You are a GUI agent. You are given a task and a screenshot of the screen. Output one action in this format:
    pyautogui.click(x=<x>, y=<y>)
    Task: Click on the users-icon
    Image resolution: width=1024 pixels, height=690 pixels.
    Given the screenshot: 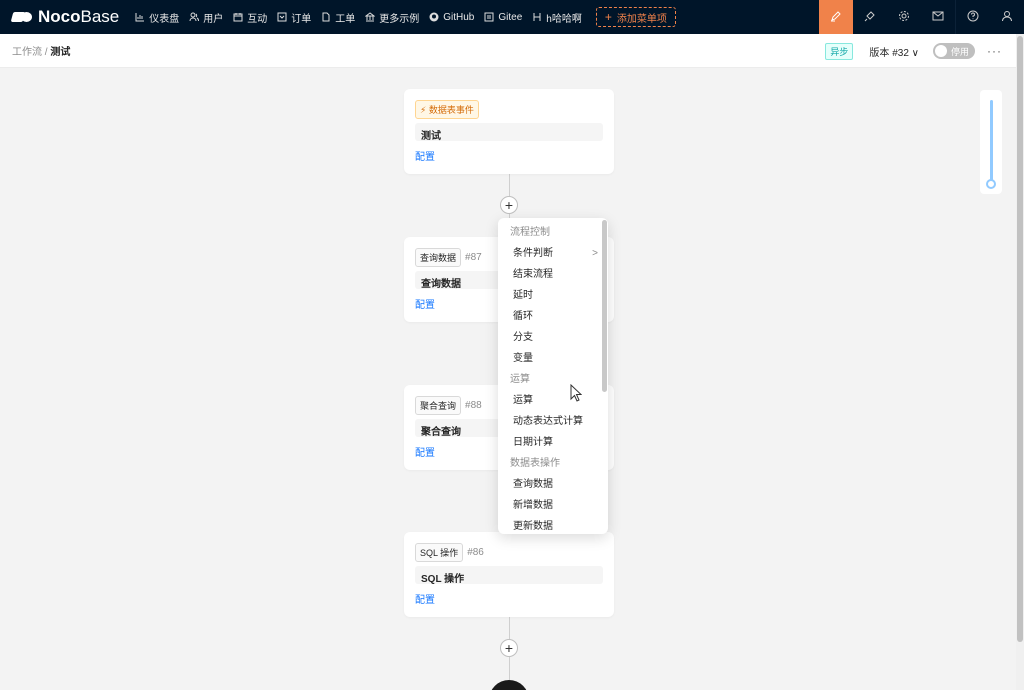 What is the action you would take?
    pyautogui.click(x=194, y=17)
    